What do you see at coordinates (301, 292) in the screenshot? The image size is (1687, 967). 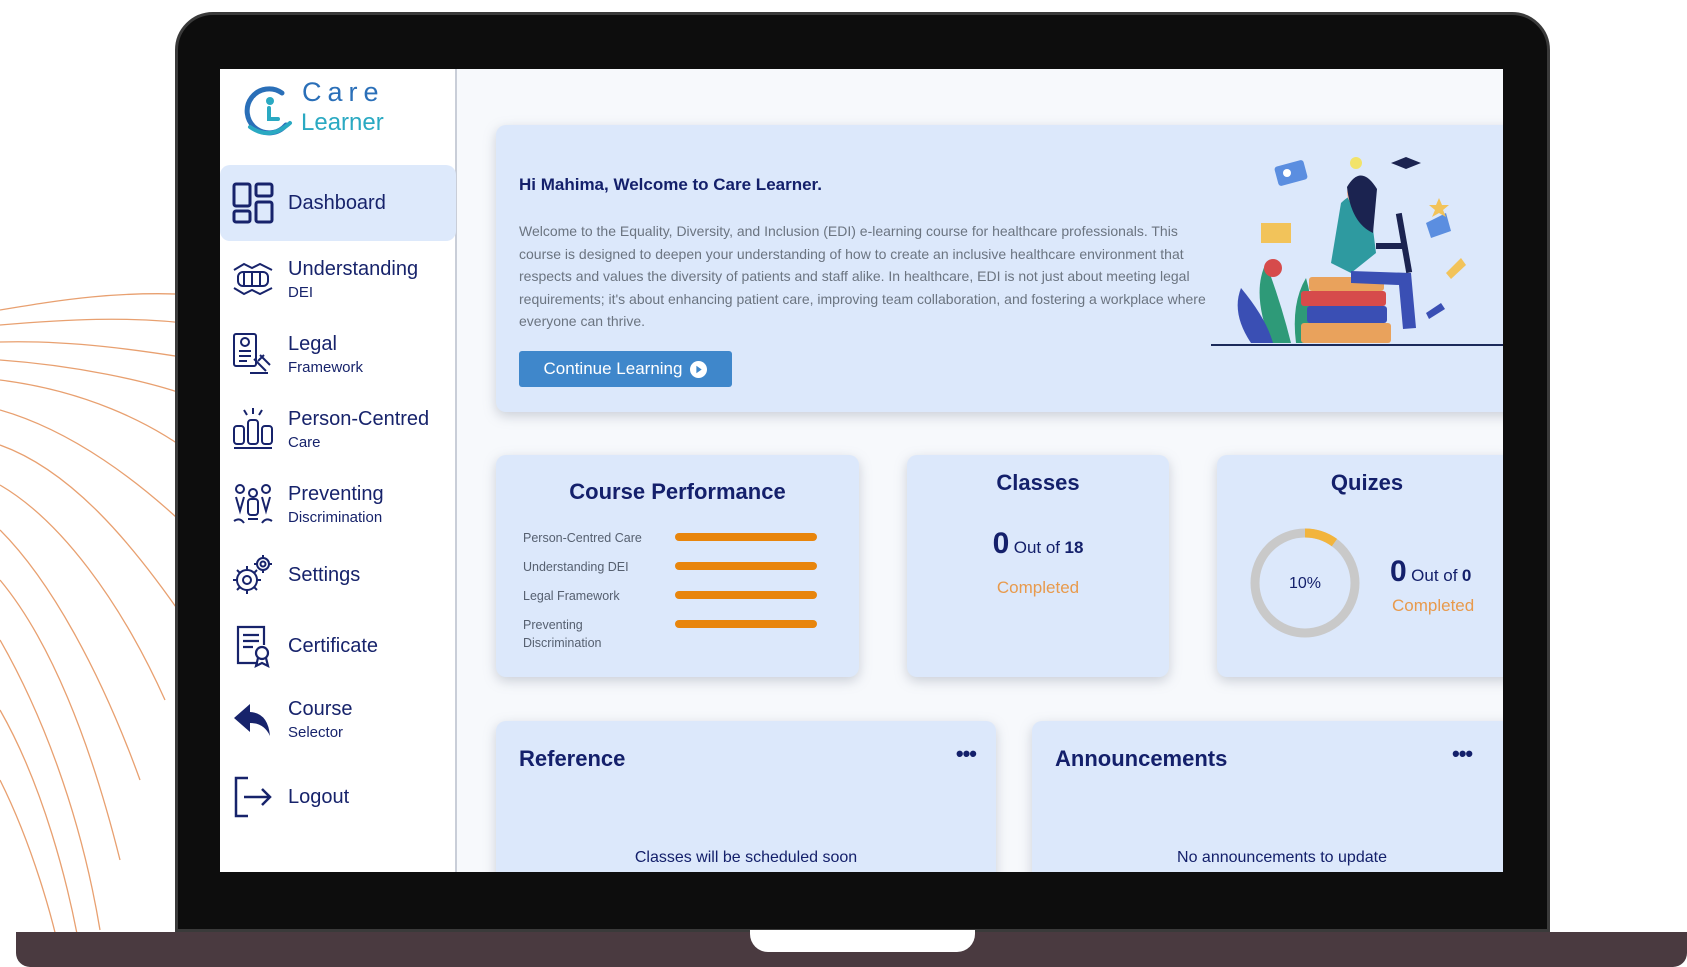 I see `sidebar-item-sublabel: DEI` at bounding box center [301, 292].